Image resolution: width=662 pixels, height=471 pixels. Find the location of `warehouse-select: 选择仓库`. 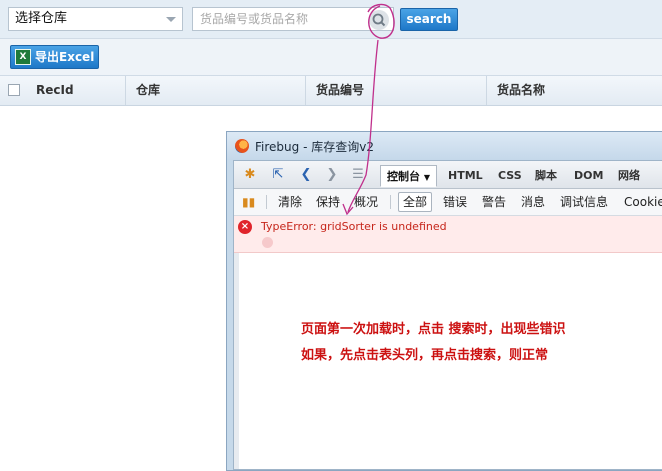

warehouse-select: 选择仓库 is located at coordinates (95, 19).